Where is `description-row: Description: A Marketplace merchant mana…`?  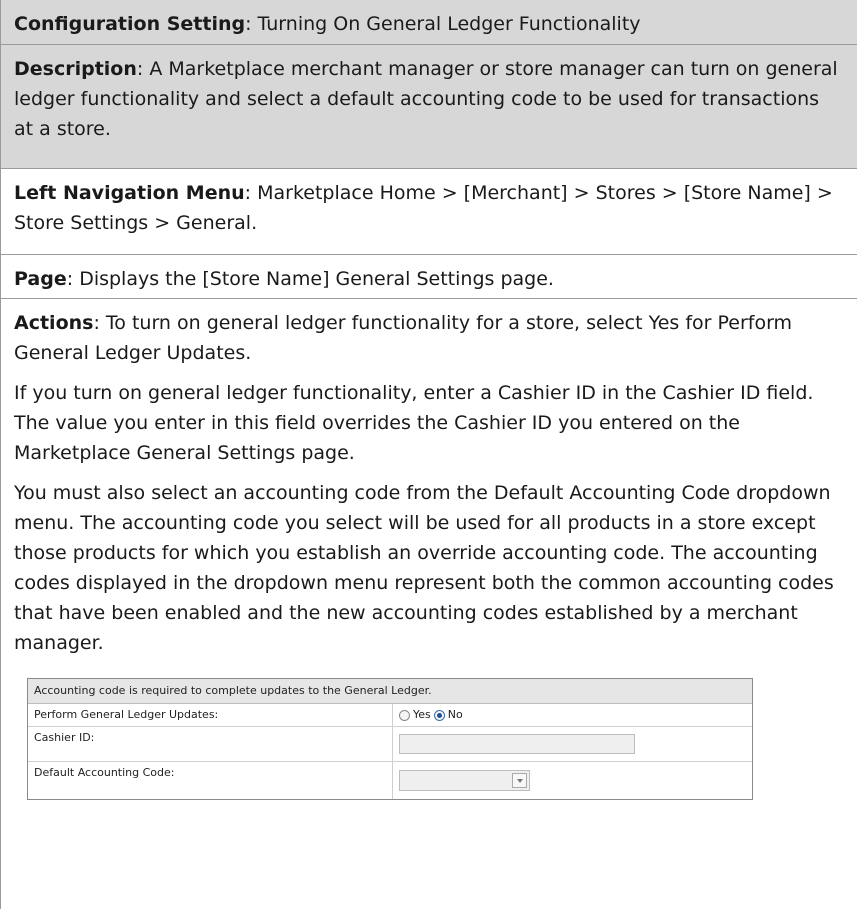
description-row: Description: A Marketplace merchant mana… is located at coordinates (429, 107).